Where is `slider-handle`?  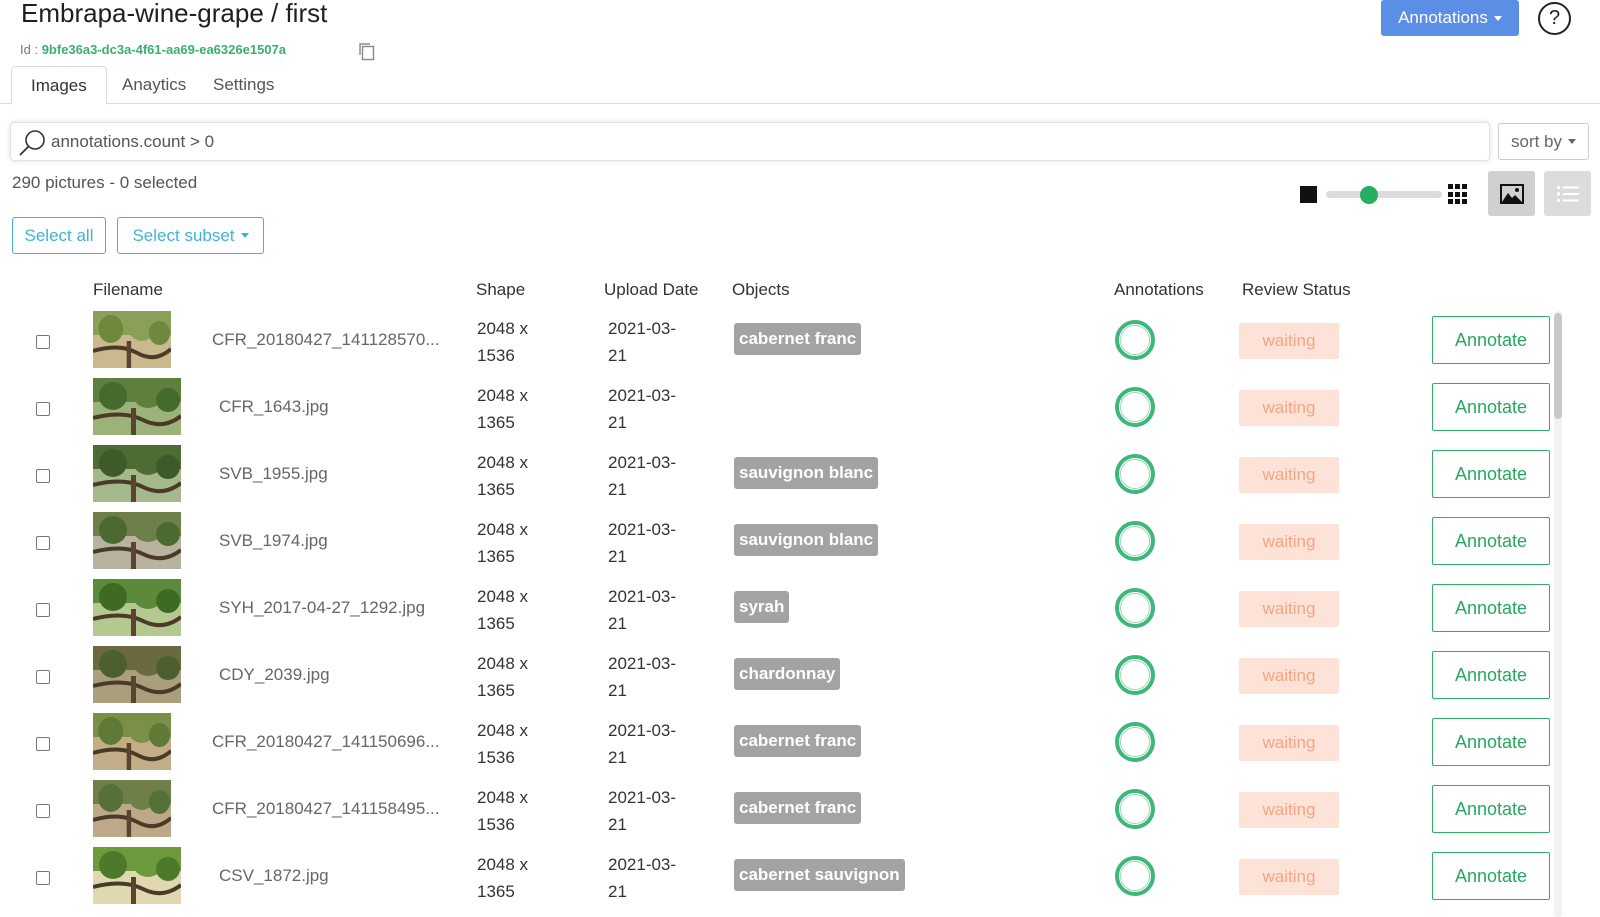 slider-handle is located at coordinates (1369, 195).